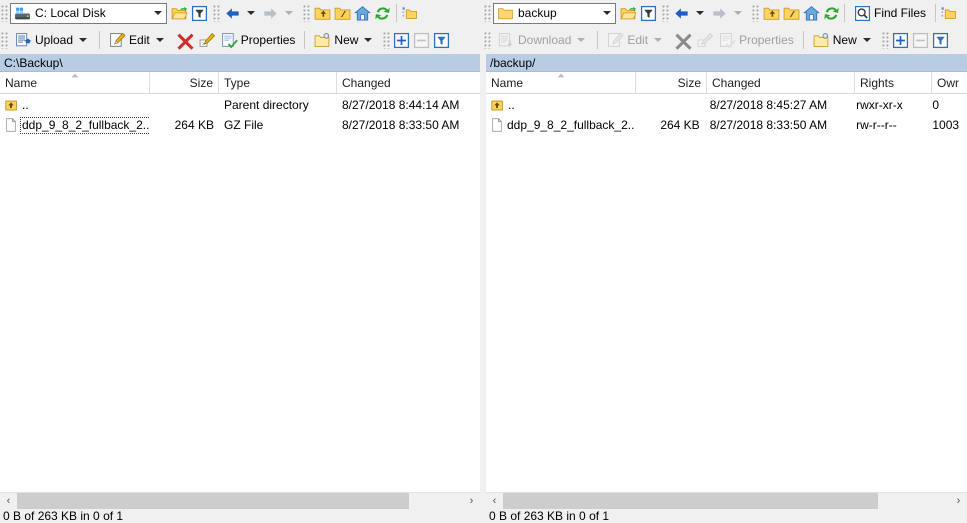 The image size is (967, 523). Describe the element at coordinates (24, 39) in the screenshot. I see `upload-icon` at that location.